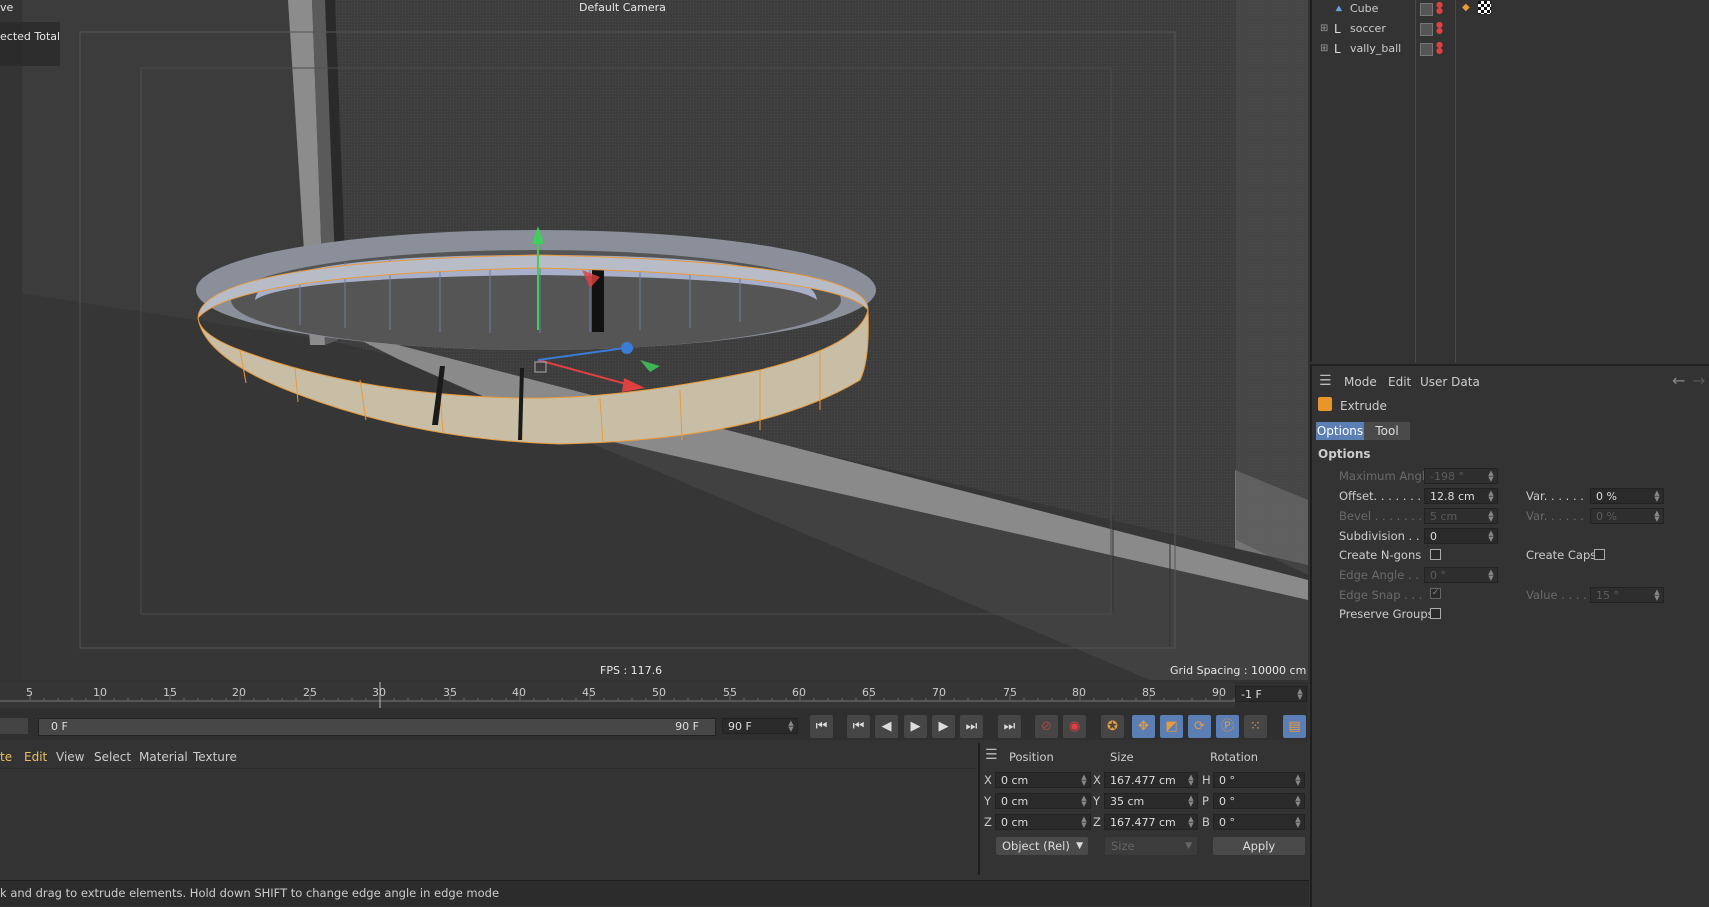 This screenshot has height=907, width=1709. I want to click on rotation-b-field: 0 ° ▲ ▼, so click(1259, 822).